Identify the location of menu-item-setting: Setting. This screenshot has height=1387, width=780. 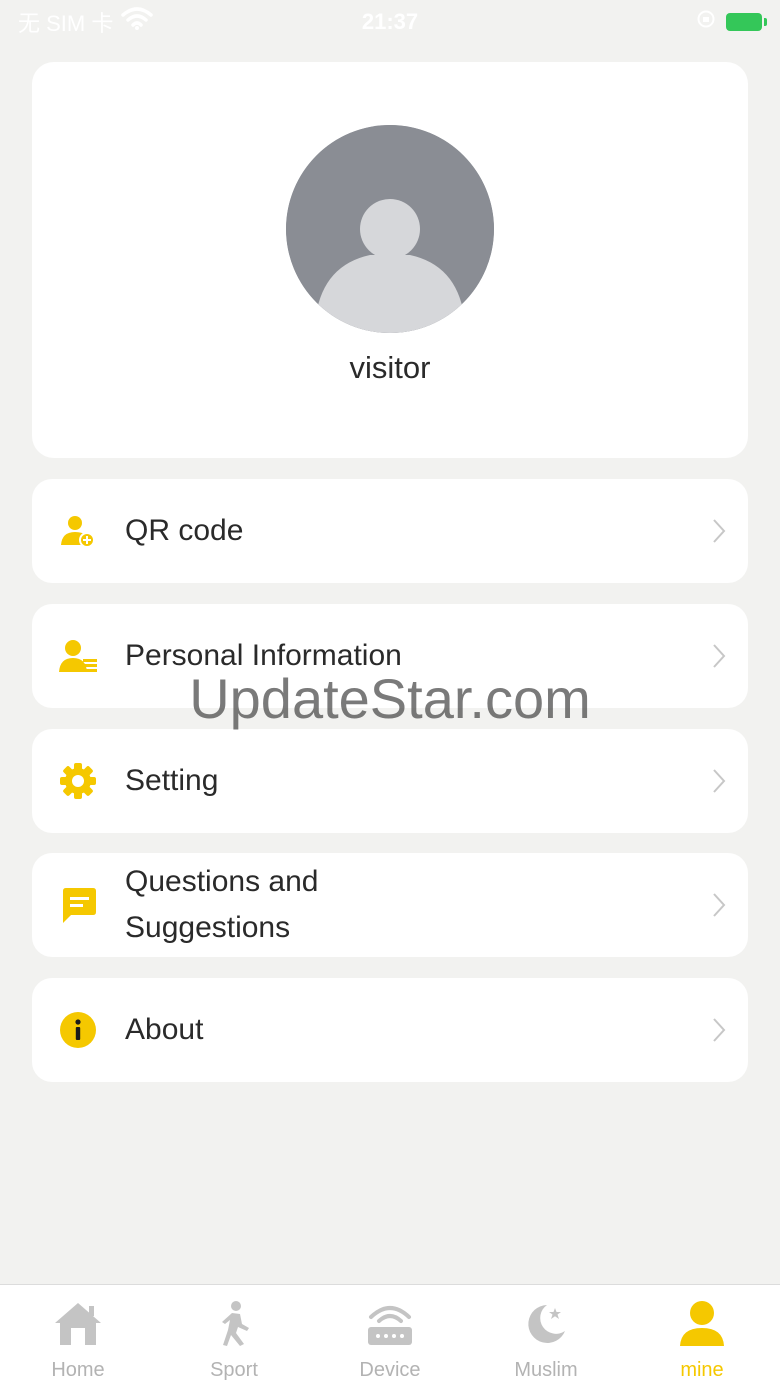
(390, 781).